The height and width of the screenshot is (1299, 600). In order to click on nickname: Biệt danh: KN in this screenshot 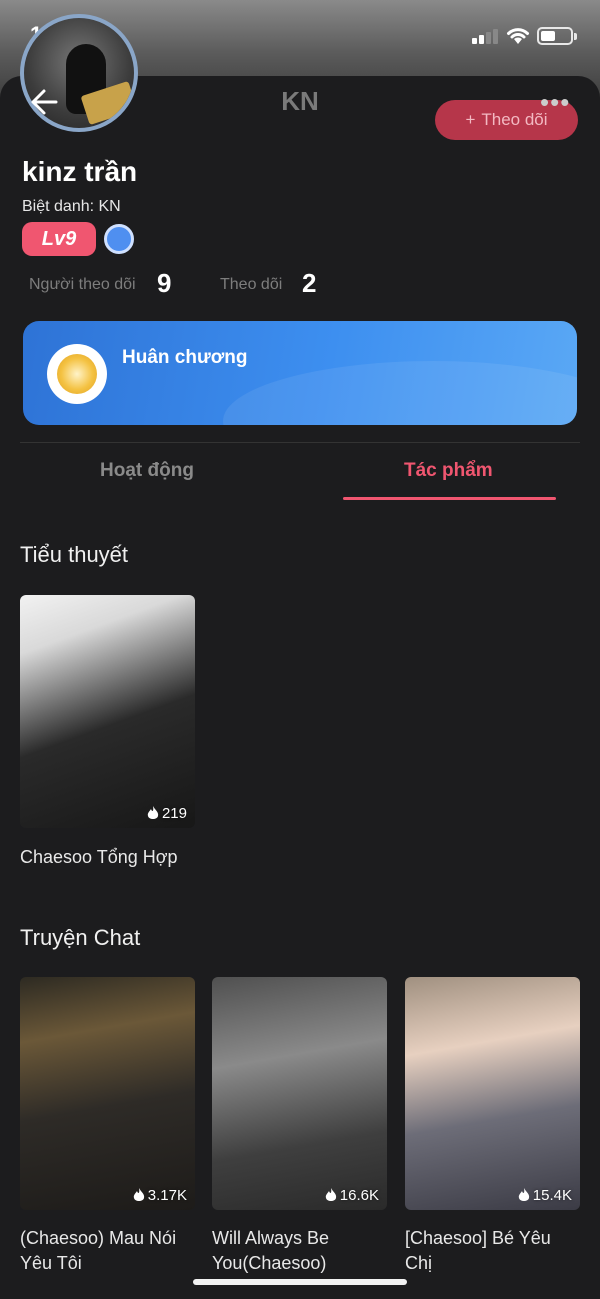, I will do `click(71, 206)`.